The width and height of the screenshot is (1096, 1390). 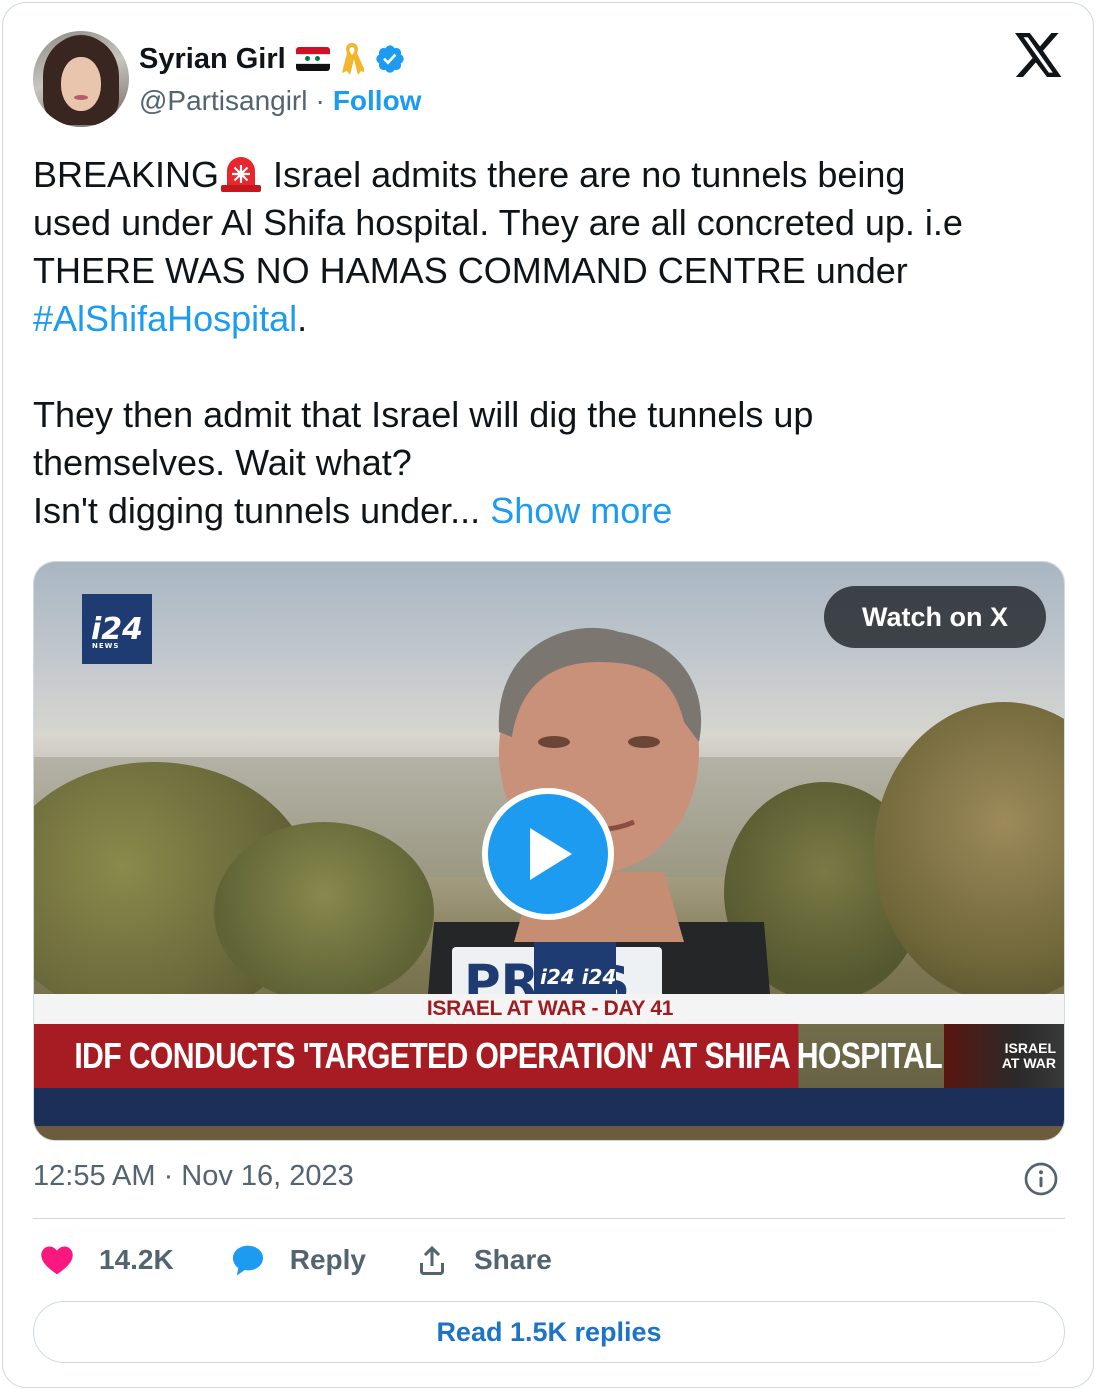 I want to click on author-name-row: Syrian Girl, so click(x=272, y=59).